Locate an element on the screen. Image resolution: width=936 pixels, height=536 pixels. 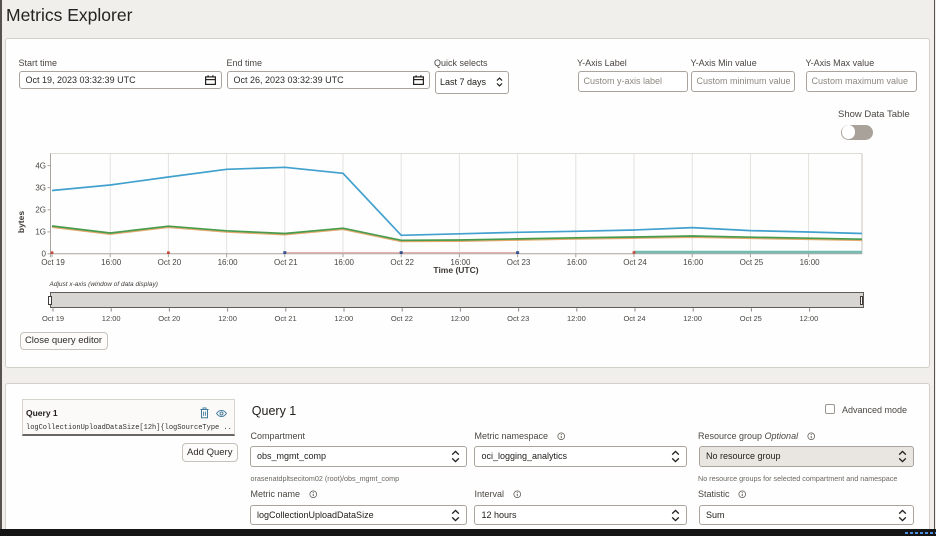
svg-text: Time (UTC) is located at coordinates (455, 270).